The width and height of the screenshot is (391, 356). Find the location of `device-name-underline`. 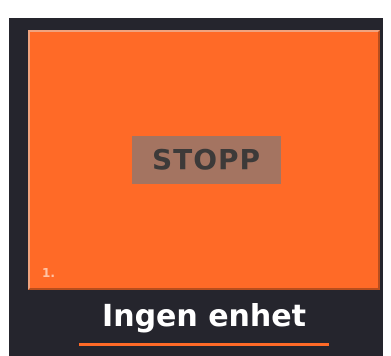

device-name-underline is located at coordinates (204, 344).